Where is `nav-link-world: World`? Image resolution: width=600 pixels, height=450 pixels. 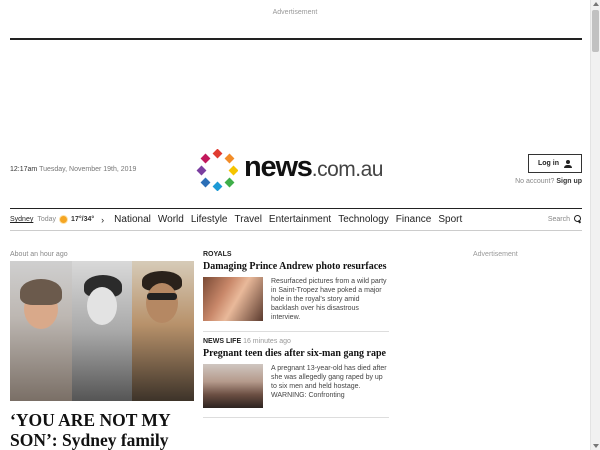
nav-link-world: World is located at coordinates (171, 219).